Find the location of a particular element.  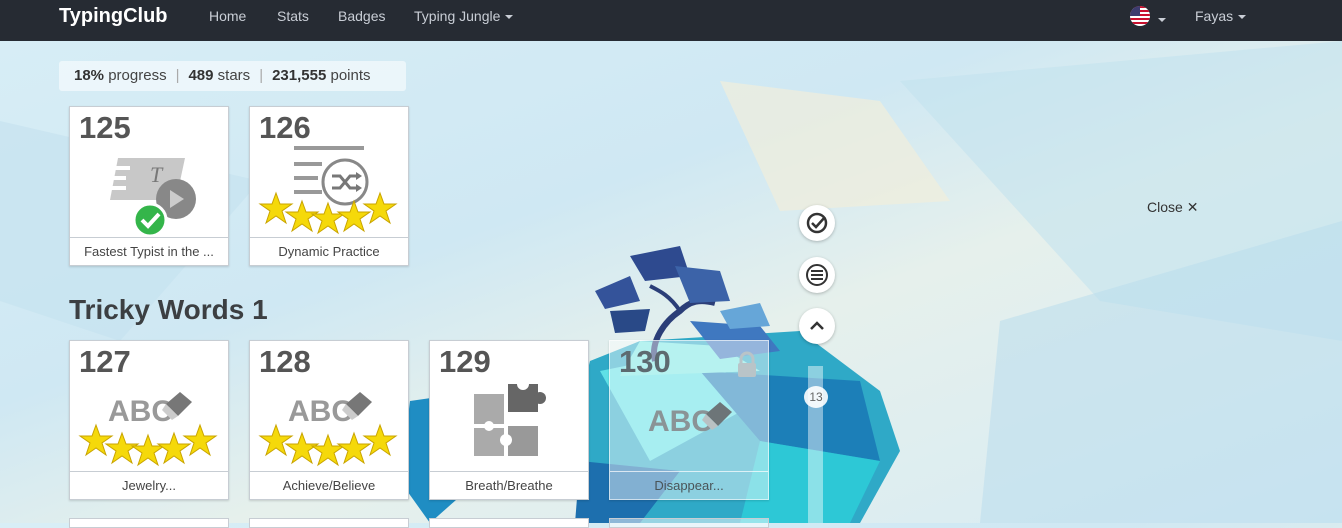

progress-label: progress is located at coordinates (137, 75).